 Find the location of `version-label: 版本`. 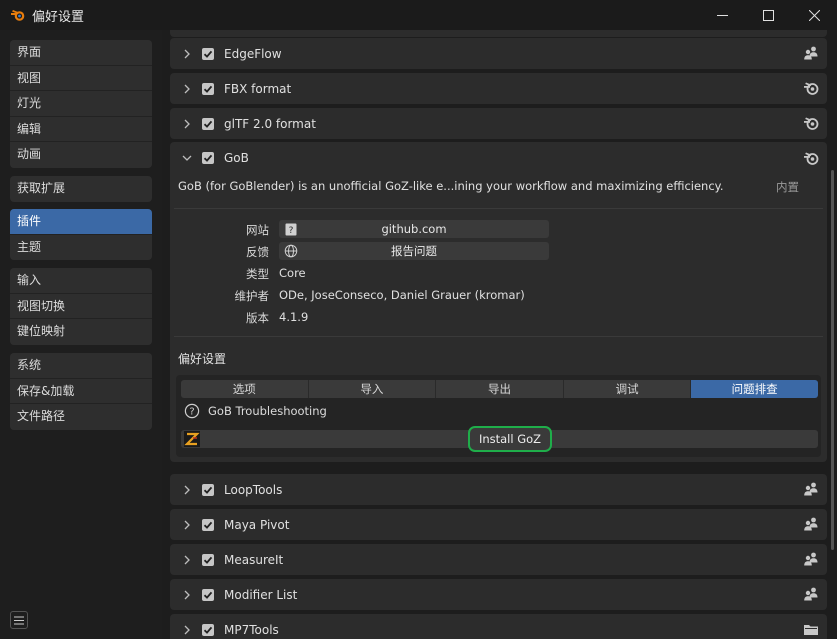

version-label: 版本 is located at coordinates (257, 318).